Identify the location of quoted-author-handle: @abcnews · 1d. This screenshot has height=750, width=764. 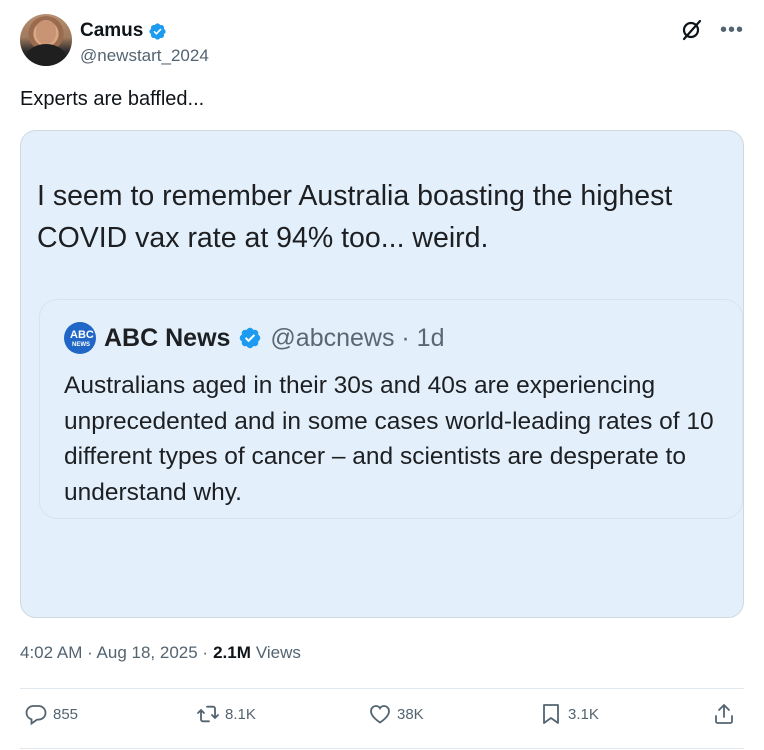
(357, 337).